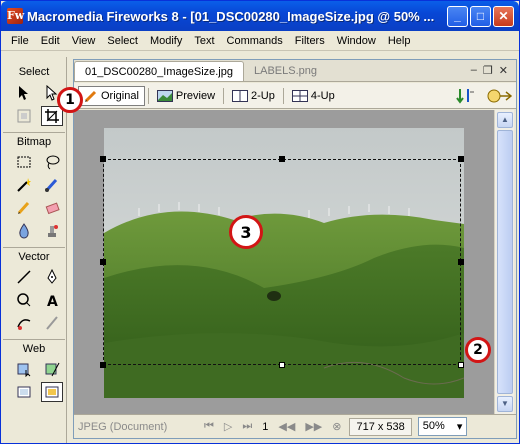 The width and height of the screenshot is (520, 444). What do you see at coordinates (336, 426) in the screenshot?
I see `stop-icon: ⊗` at bounding box center [336, 426].